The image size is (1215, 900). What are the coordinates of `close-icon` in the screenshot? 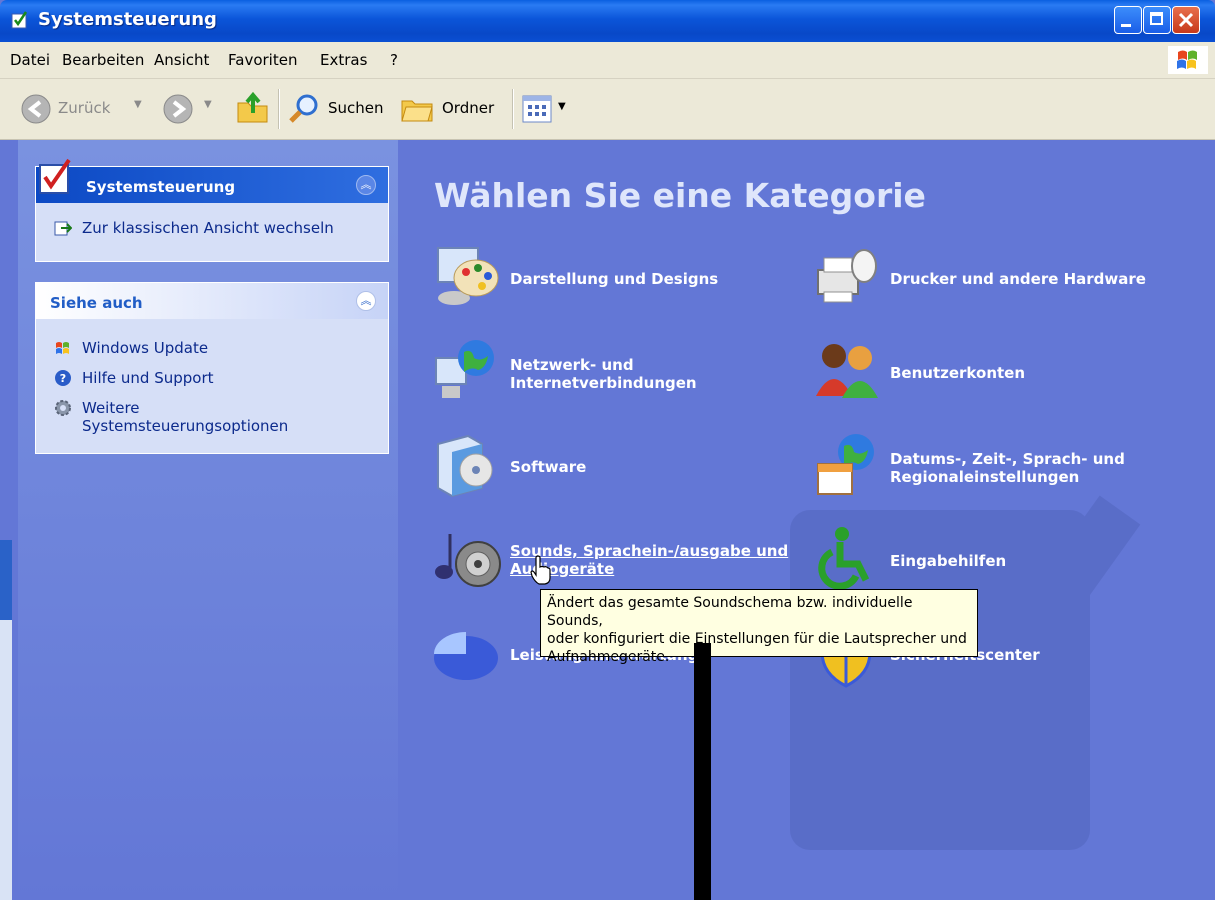 It's located at (1186, 20).